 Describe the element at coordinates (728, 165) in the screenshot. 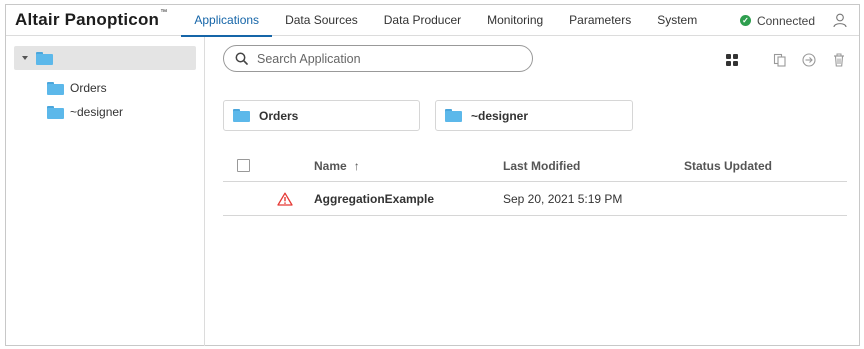

I see `column-header-status-updated: Status Updated` at that location.